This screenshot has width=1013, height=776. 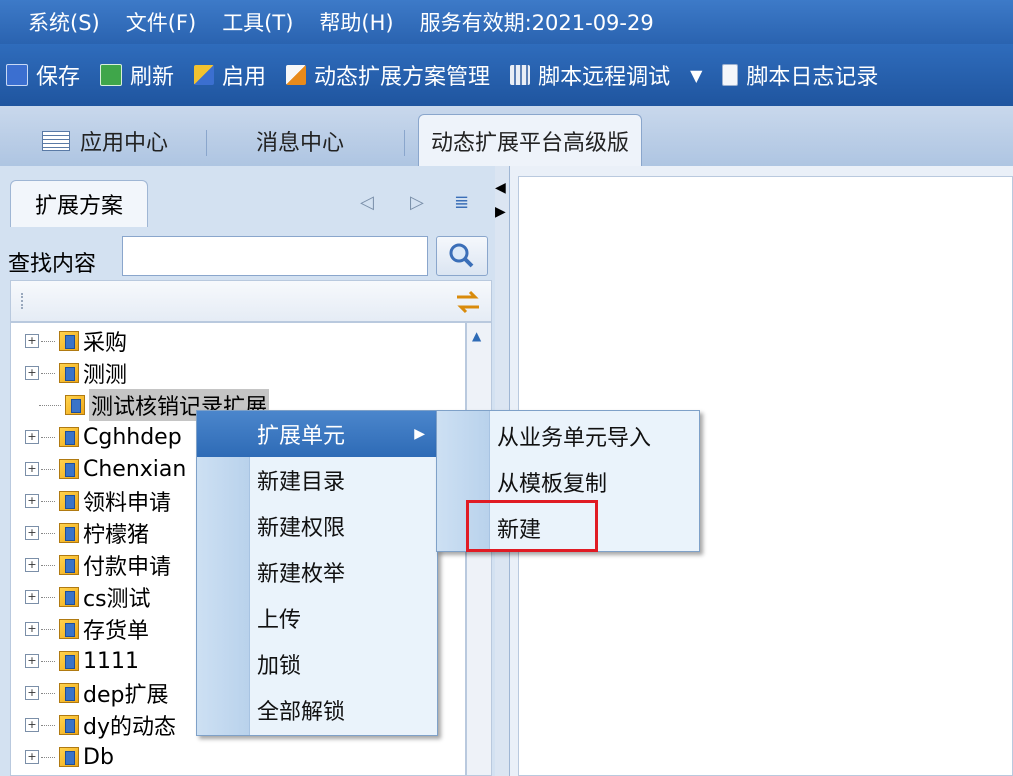 I want to click on script-remote-debug-button: 脚本远程调试, so click(x=590, y=75).